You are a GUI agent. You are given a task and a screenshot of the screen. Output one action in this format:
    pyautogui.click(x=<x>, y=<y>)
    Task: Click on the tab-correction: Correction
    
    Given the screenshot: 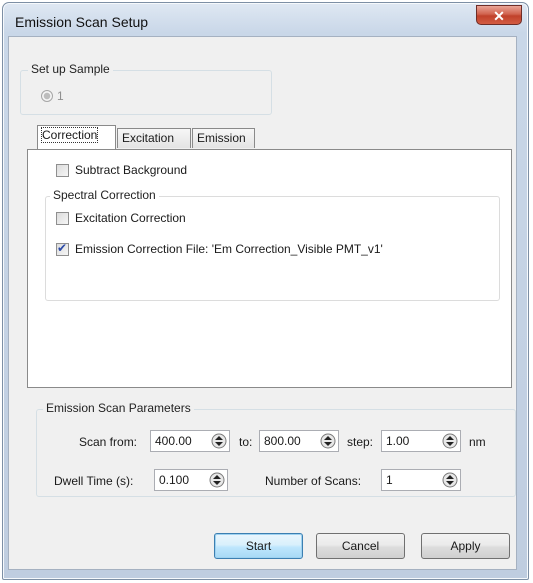 What is the action you would take?
    pyautogui.click(x=76, y=137)
    